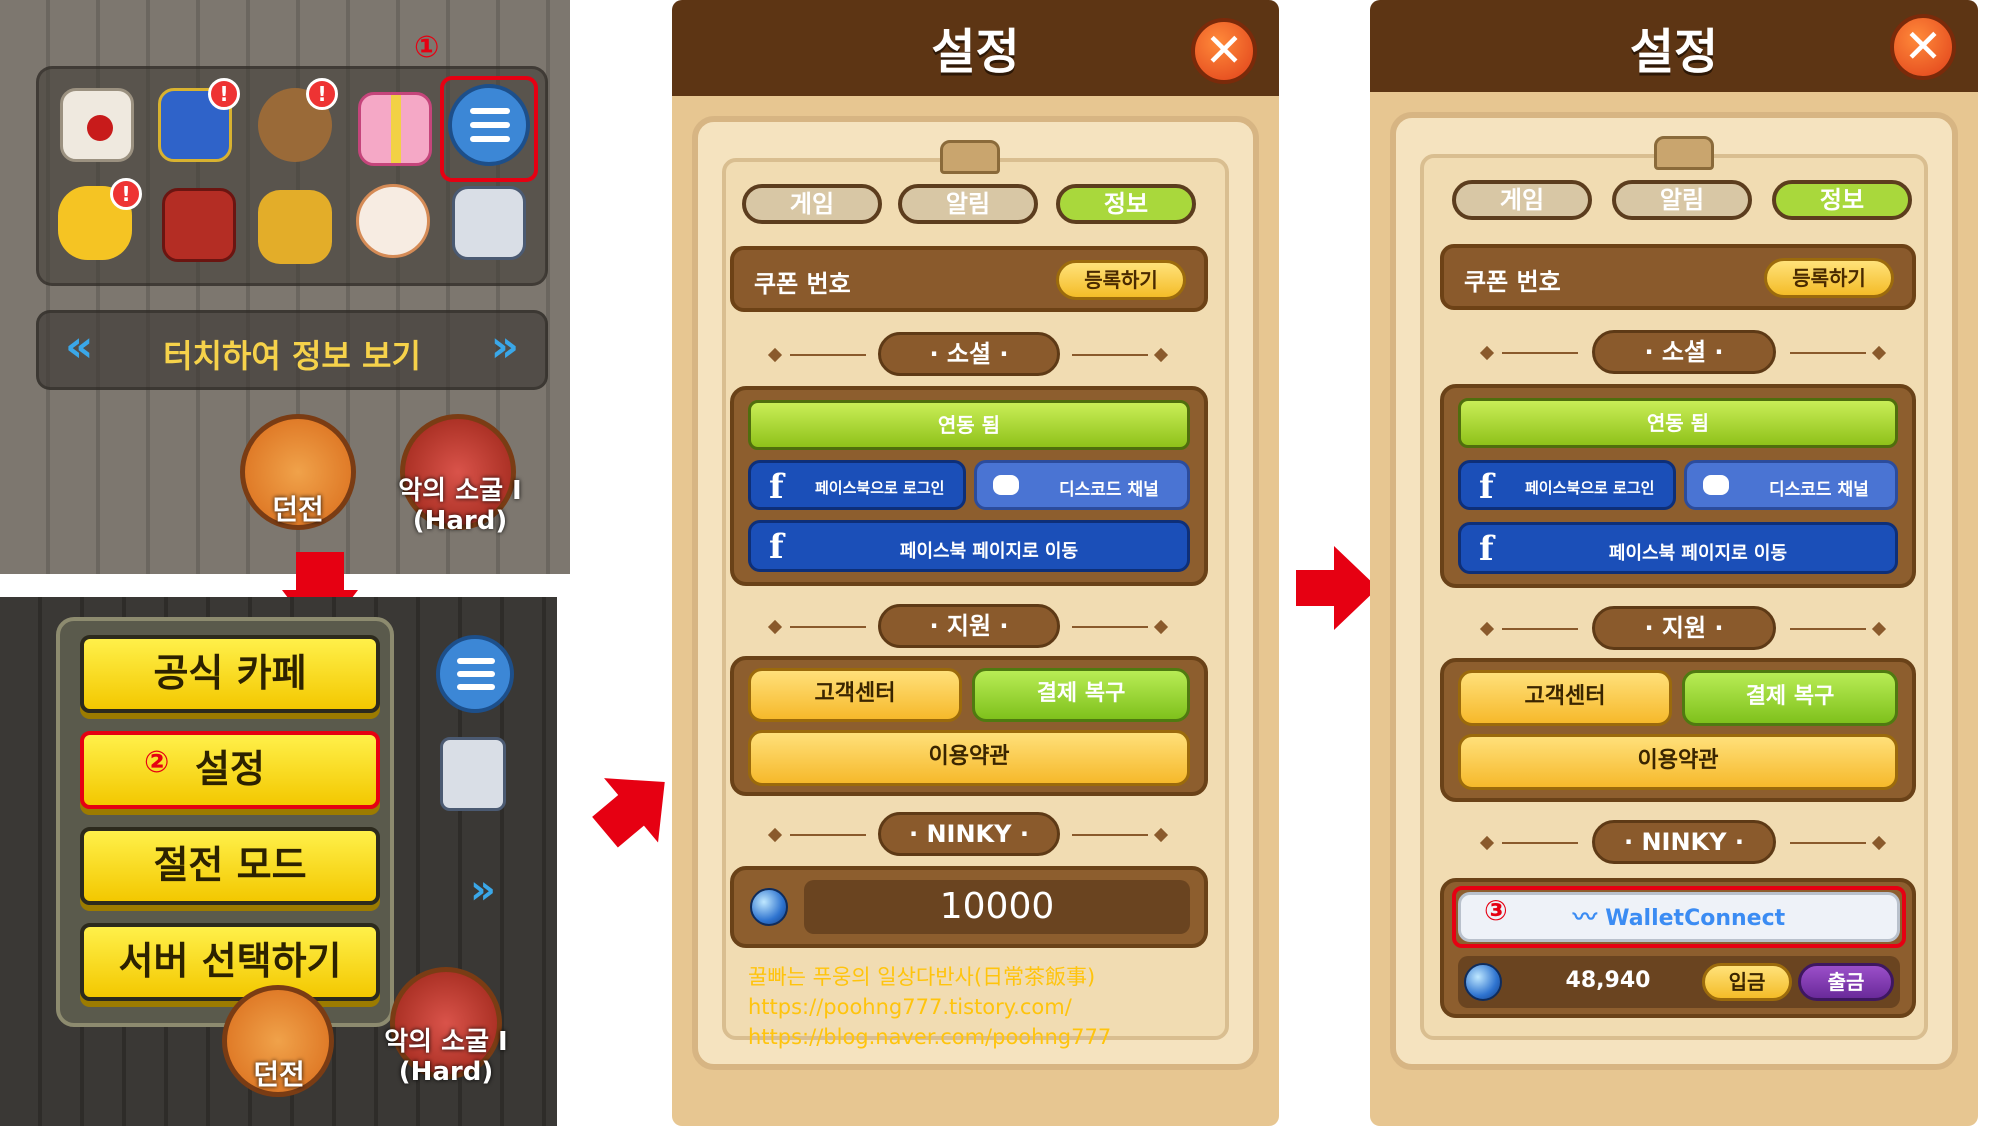 This screenshot has width=2000, height=1126. What do you see at coordinates (199, 225) in the screenshot?
I see `guild-banner-icon` at bounding box center [199, 225].